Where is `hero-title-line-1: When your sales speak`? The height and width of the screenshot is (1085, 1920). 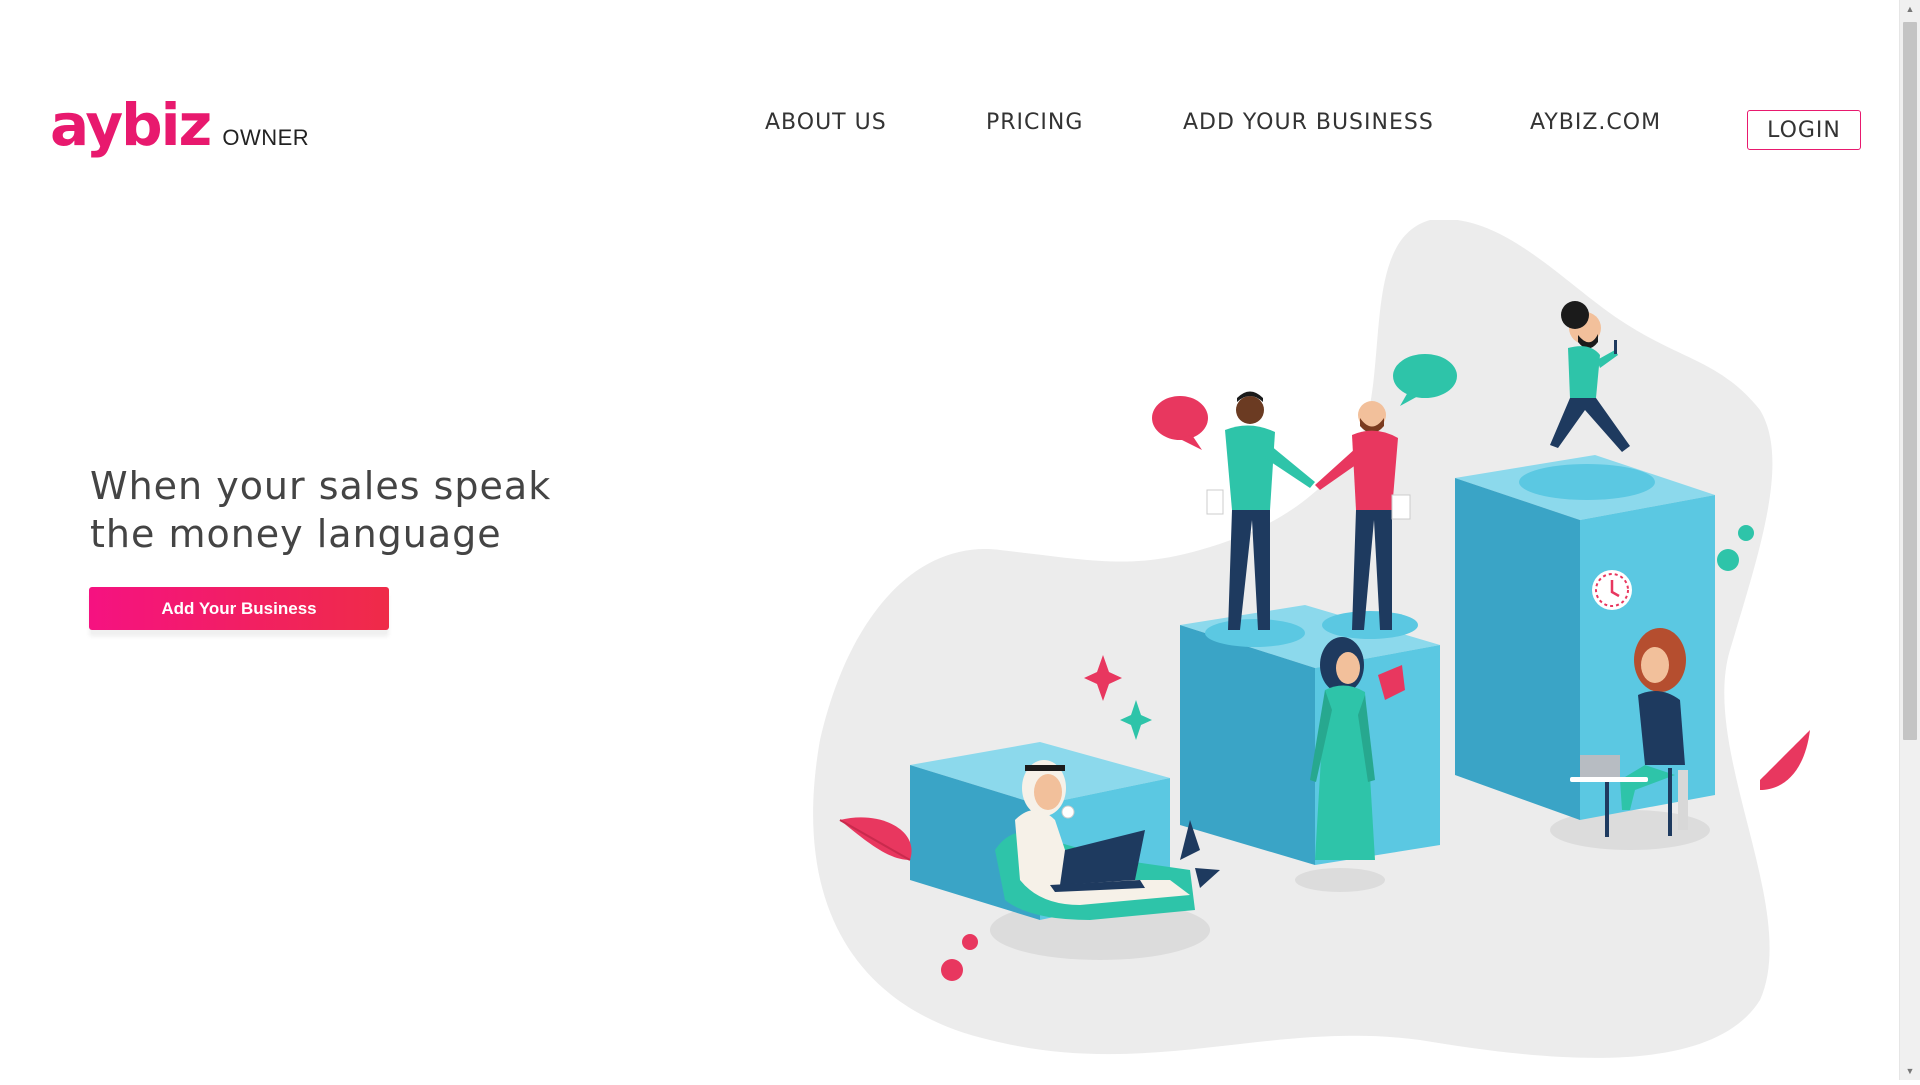 hero-title-line-1: When your sales speak is located at coordinates (321, 486).